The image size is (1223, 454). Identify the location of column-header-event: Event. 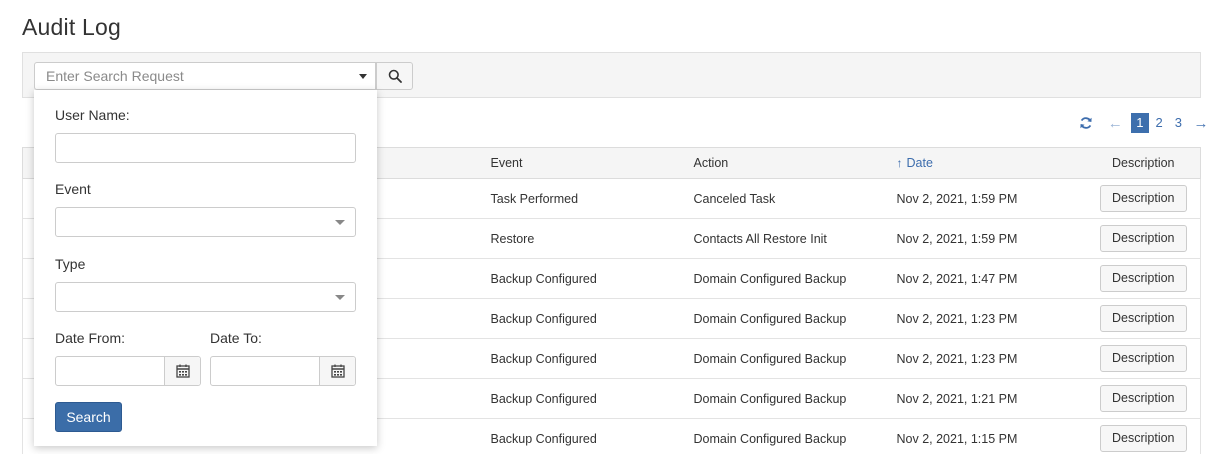
(579, 163).